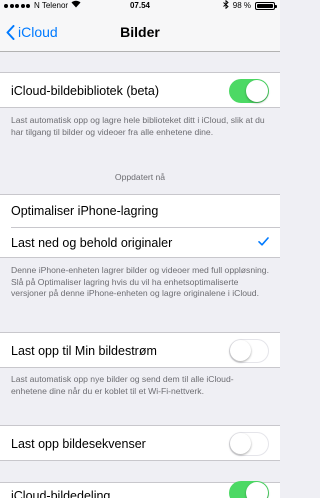  What do you see at coordinates (241, 5) in the screenshot?
I see `battery-percent: 98 %` at bounding box center [241, 5].